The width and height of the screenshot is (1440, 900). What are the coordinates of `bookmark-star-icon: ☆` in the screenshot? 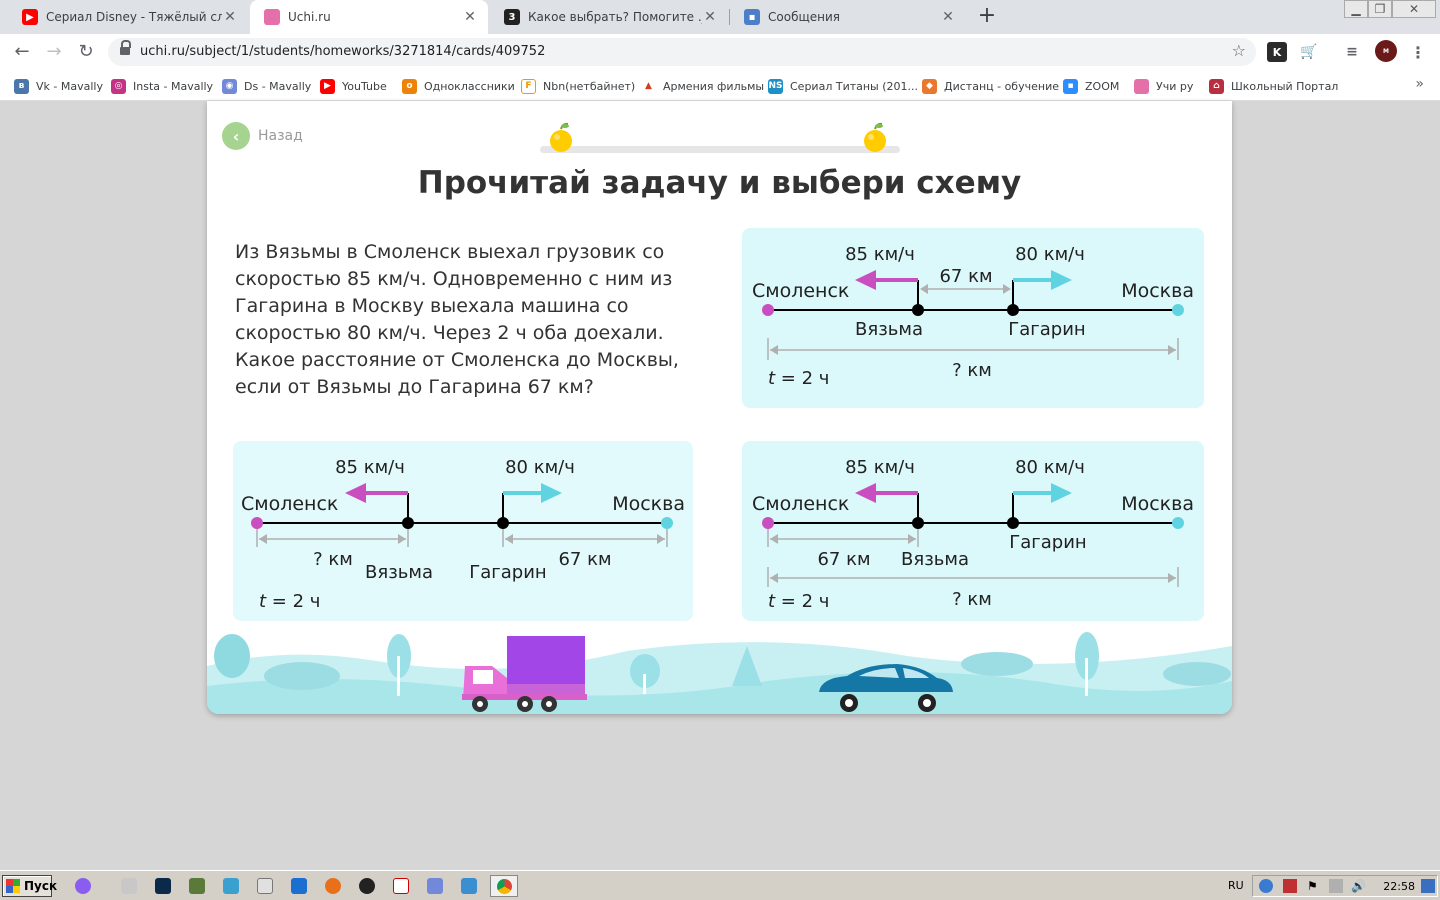 It's located at (1239, 50).